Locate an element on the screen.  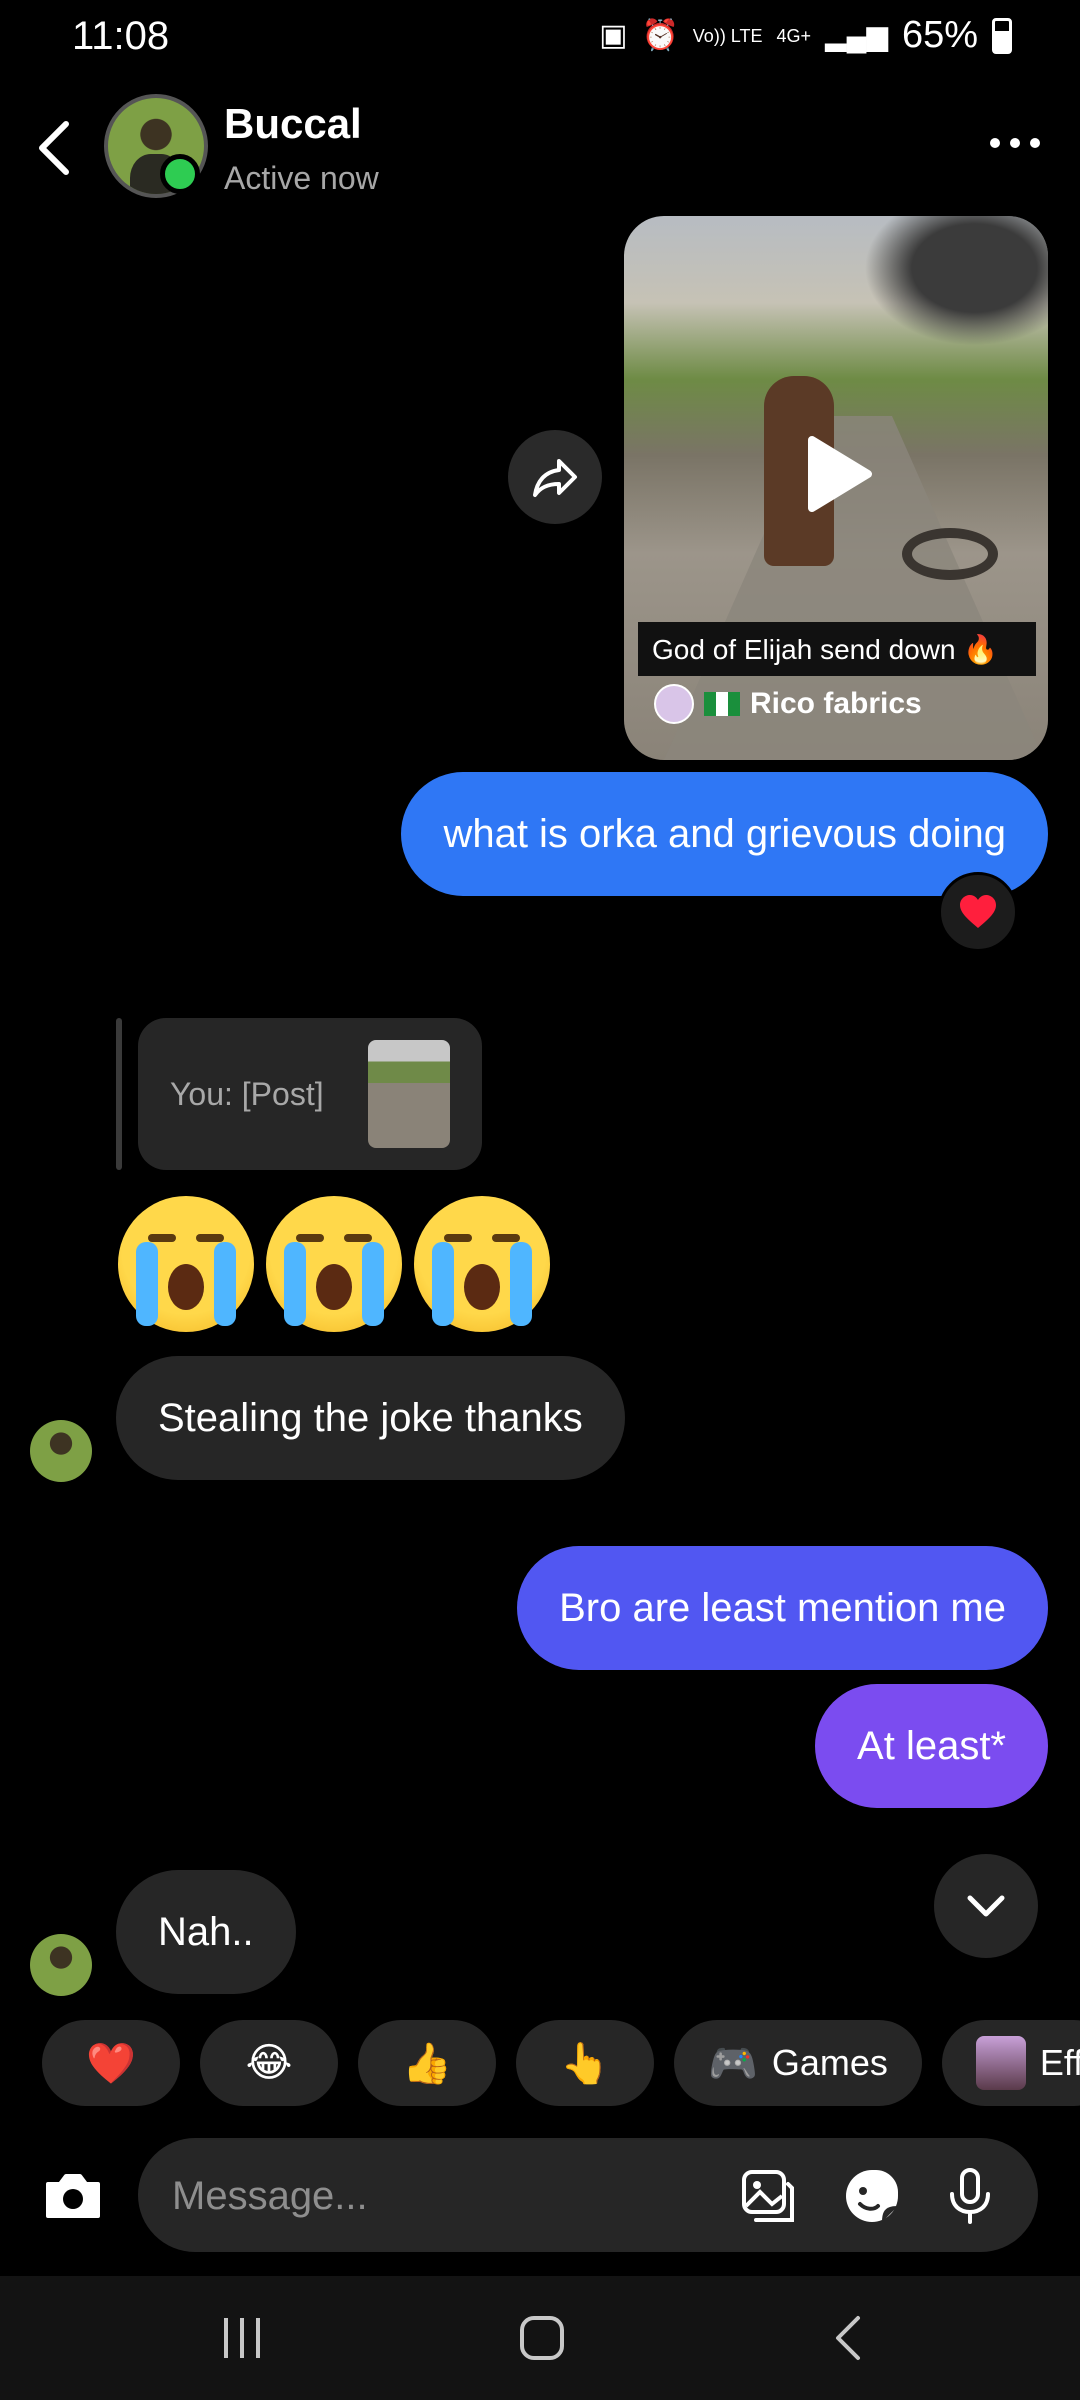
quick-reply-point-up: 👆 is located at coordinates (585, 2063).